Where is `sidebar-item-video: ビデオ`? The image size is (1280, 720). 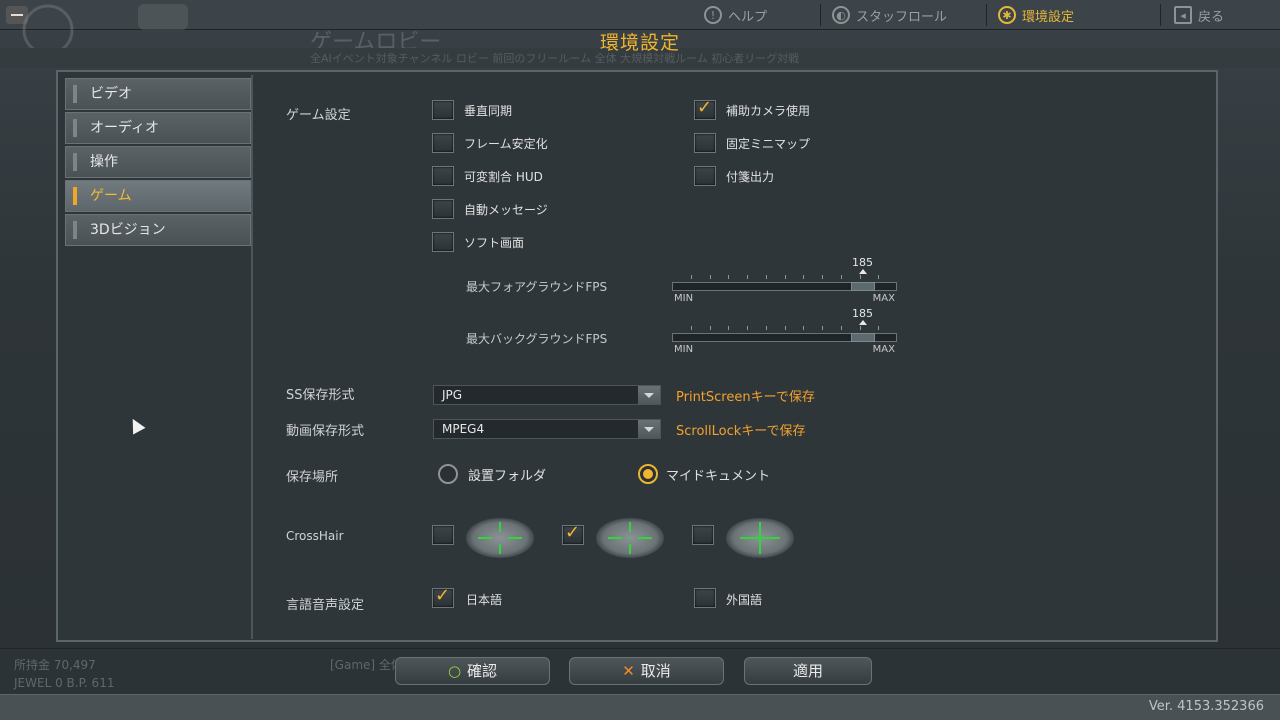 sidebar-item-video: ビデオ is located at coordinates (158, 94).